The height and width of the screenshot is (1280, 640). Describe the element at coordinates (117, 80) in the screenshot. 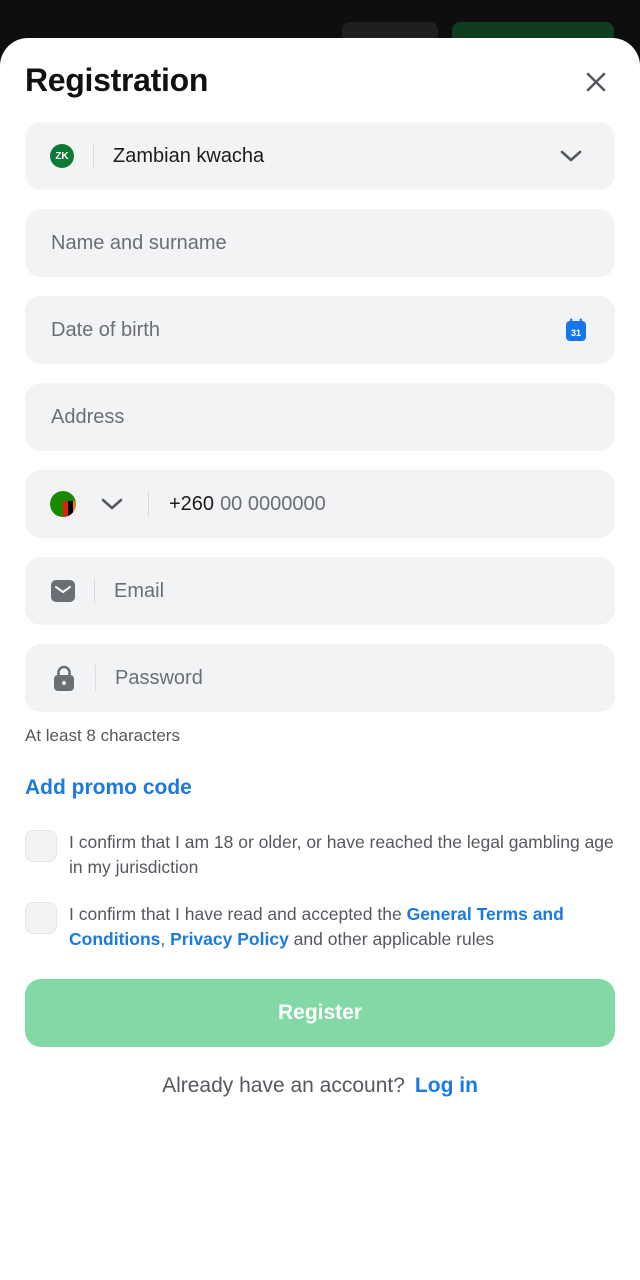

I see `page-title: Registration` at that location.